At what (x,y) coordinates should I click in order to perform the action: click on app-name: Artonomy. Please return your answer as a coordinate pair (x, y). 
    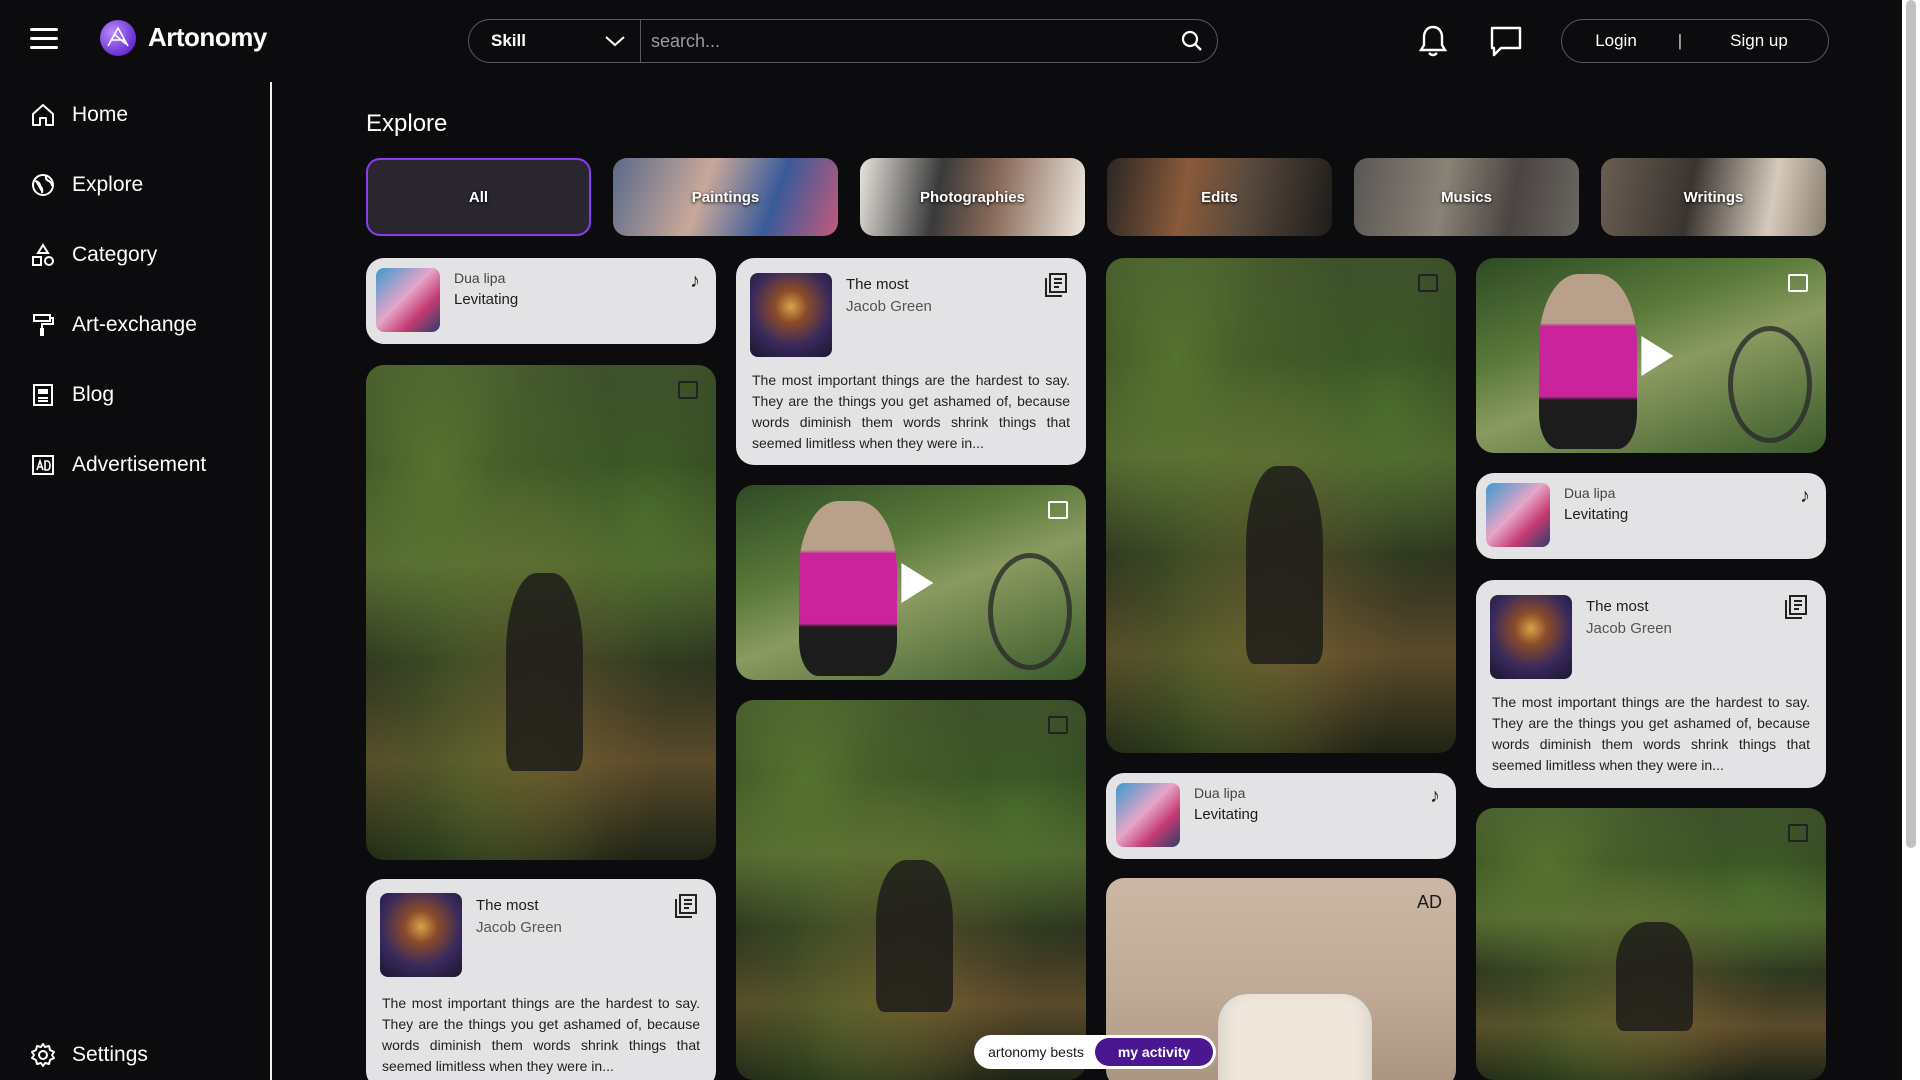
    Looking at the image, I should click on (207, 37).